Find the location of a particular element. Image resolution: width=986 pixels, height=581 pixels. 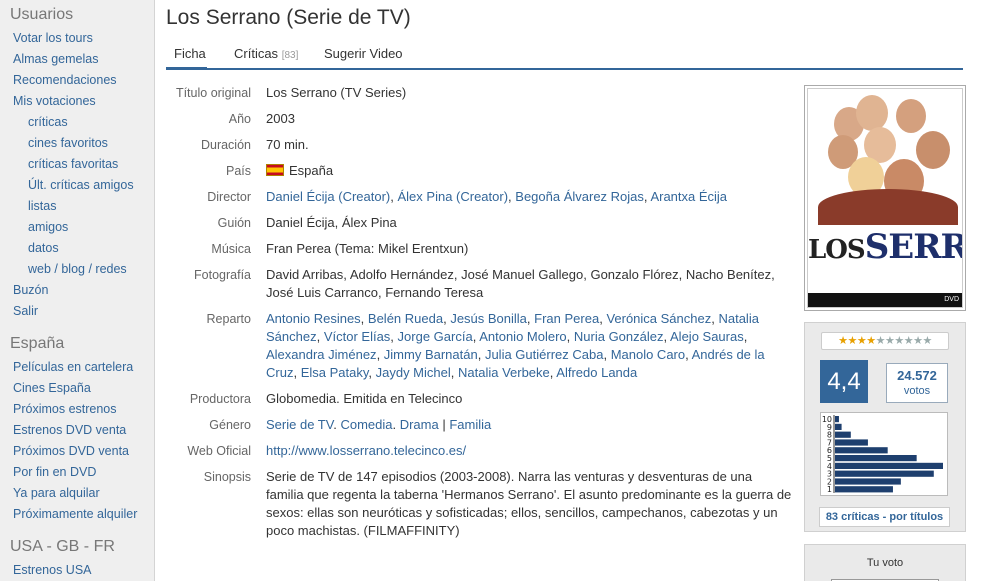

info-link: Begoña Álvarez Rojas is located at coordinates (579, 196).